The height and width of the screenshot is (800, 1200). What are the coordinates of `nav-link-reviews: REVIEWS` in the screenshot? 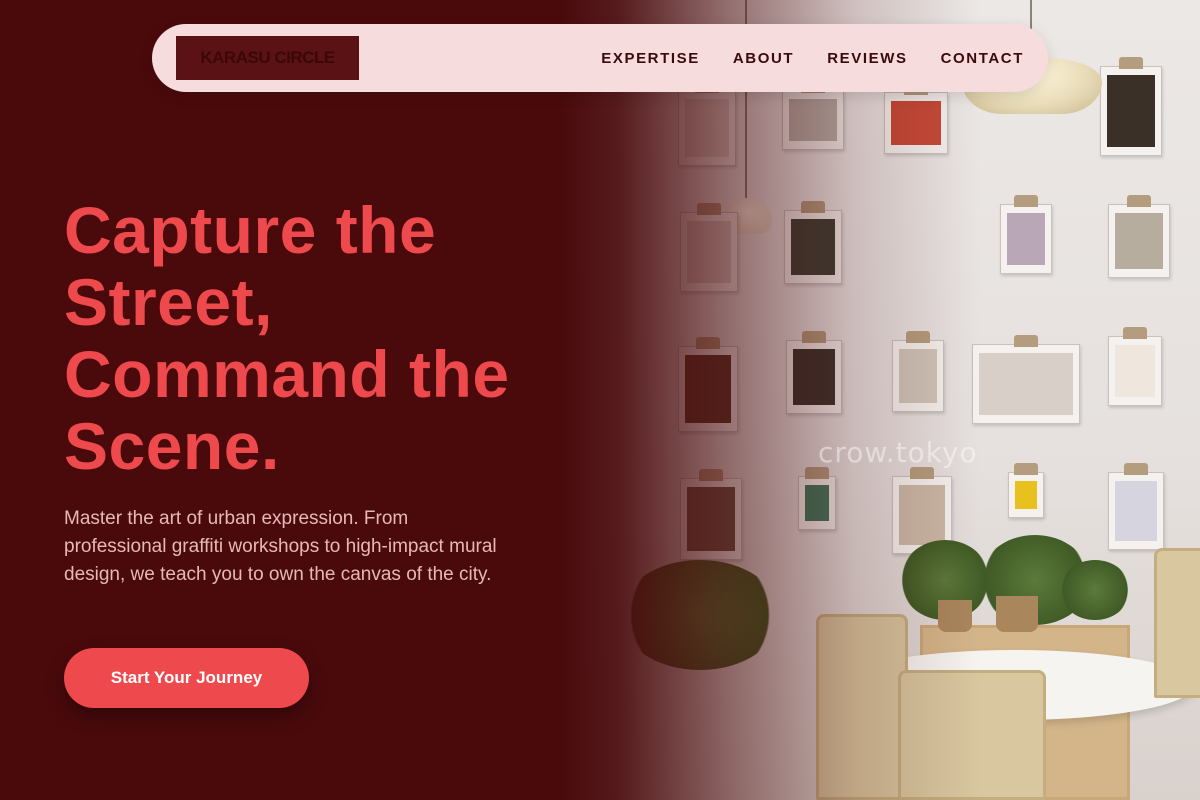 It's located at (867, 58).